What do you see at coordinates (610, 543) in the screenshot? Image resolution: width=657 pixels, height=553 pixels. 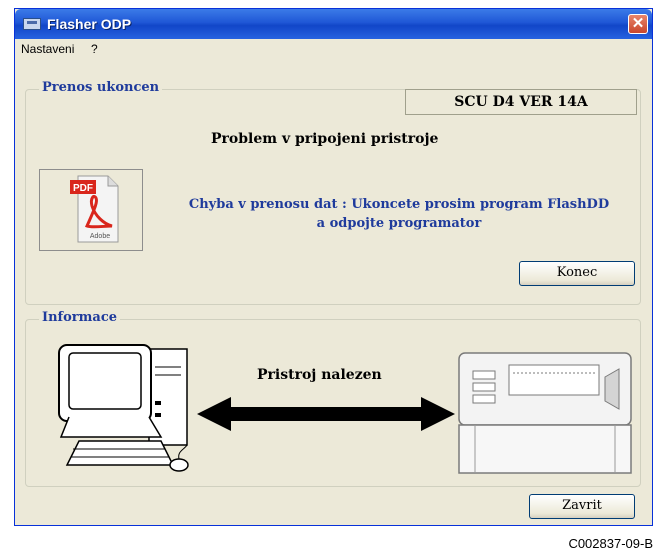 I see `figure-caption: C002837-09-B` at bounding box center [610, 543].